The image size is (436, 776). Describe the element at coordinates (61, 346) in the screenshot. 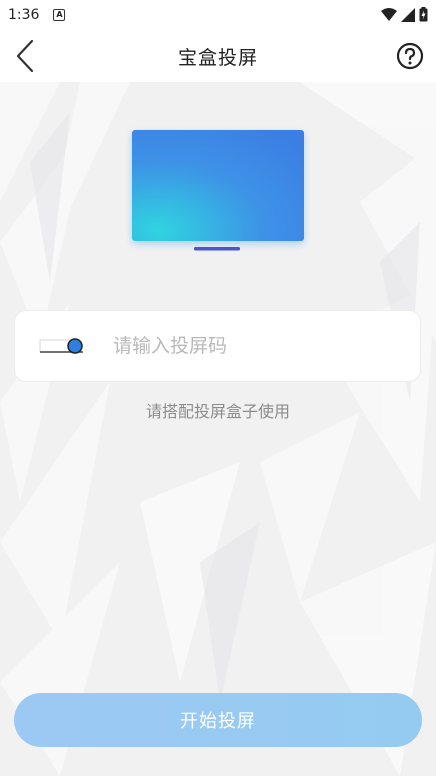

I see `key-icon` at that location.